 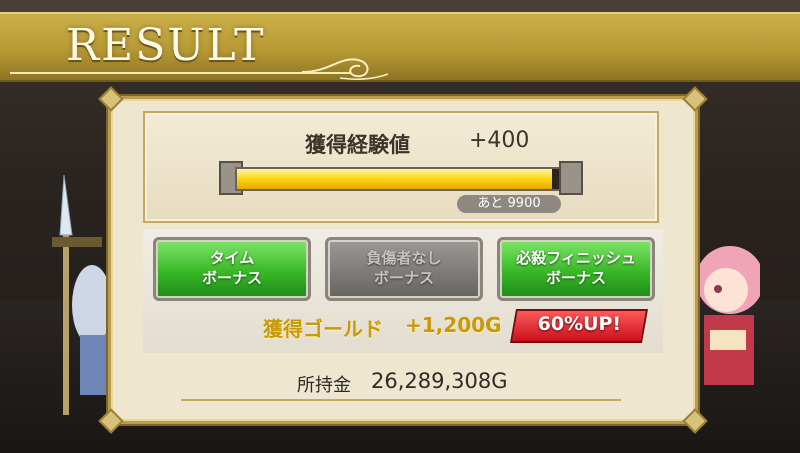 I want to click on exp-bar, so click(x=401, y=177).